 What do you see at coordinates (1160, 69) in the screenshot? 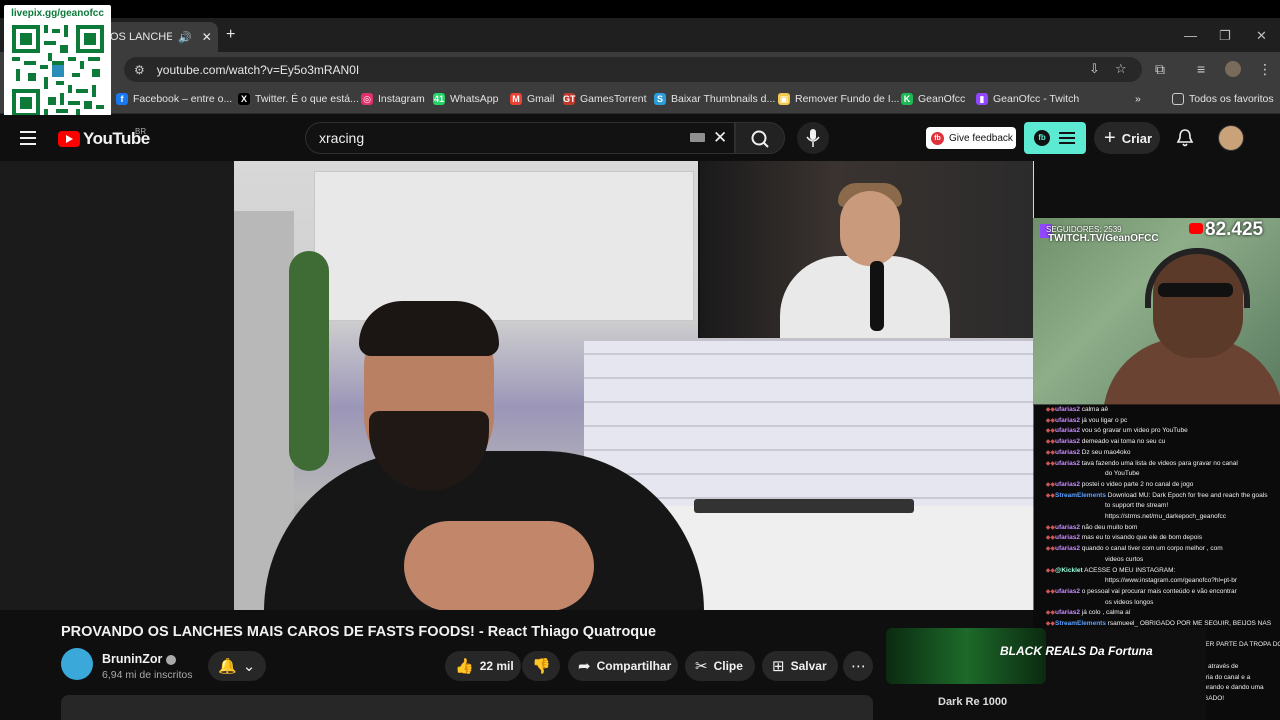
I see `extensions-icon: ⧉` at bounding box center [1160, 69].